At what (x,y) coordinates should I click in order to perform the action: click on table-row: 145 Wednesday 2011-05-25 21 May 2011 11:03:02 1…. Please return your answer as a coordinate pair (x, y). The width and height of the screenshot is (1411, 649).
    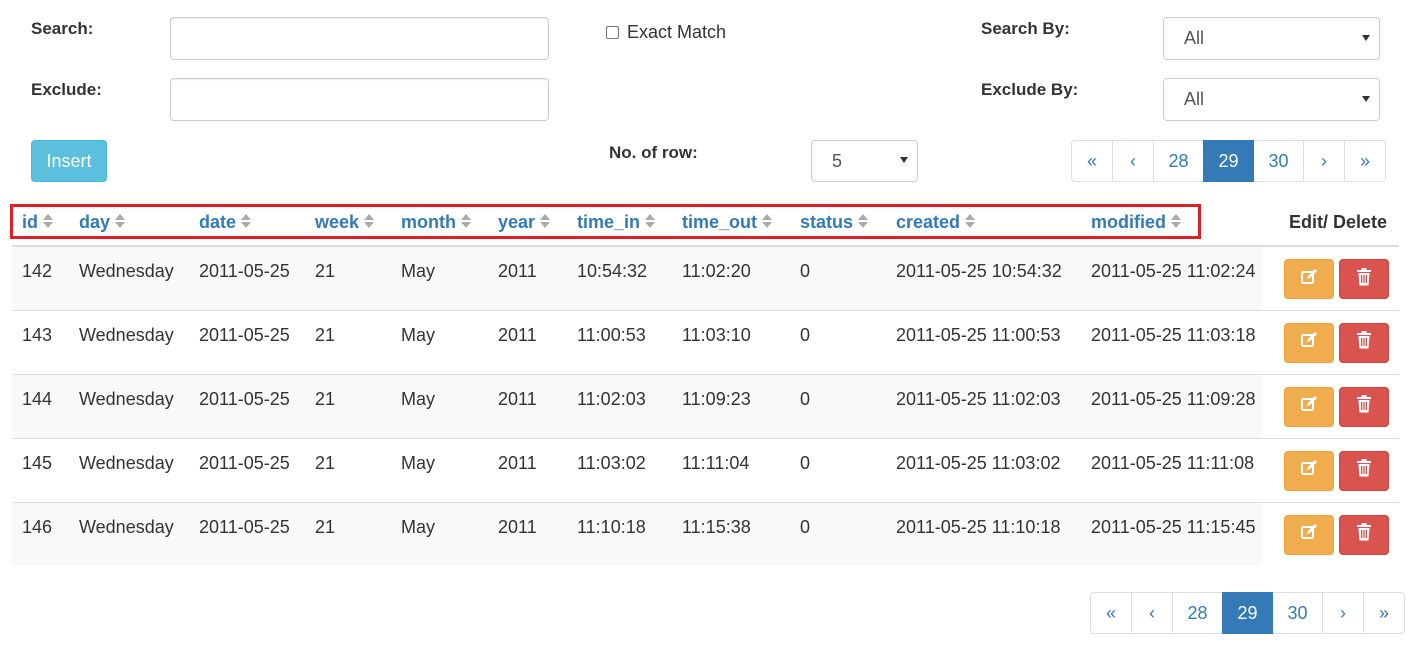
    Looking at the image, I should click on (705, 469).